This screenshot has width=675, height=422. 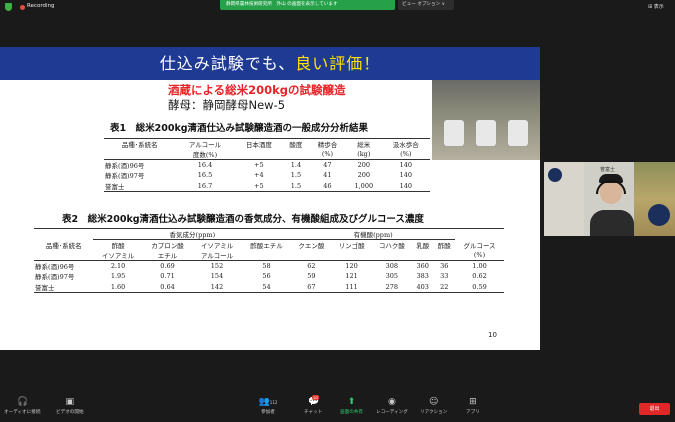 What do you see at coordinates (118, 276) in the screenshot?
I see `table2-value-cell: 1.95` at bounding box center [118, 276].